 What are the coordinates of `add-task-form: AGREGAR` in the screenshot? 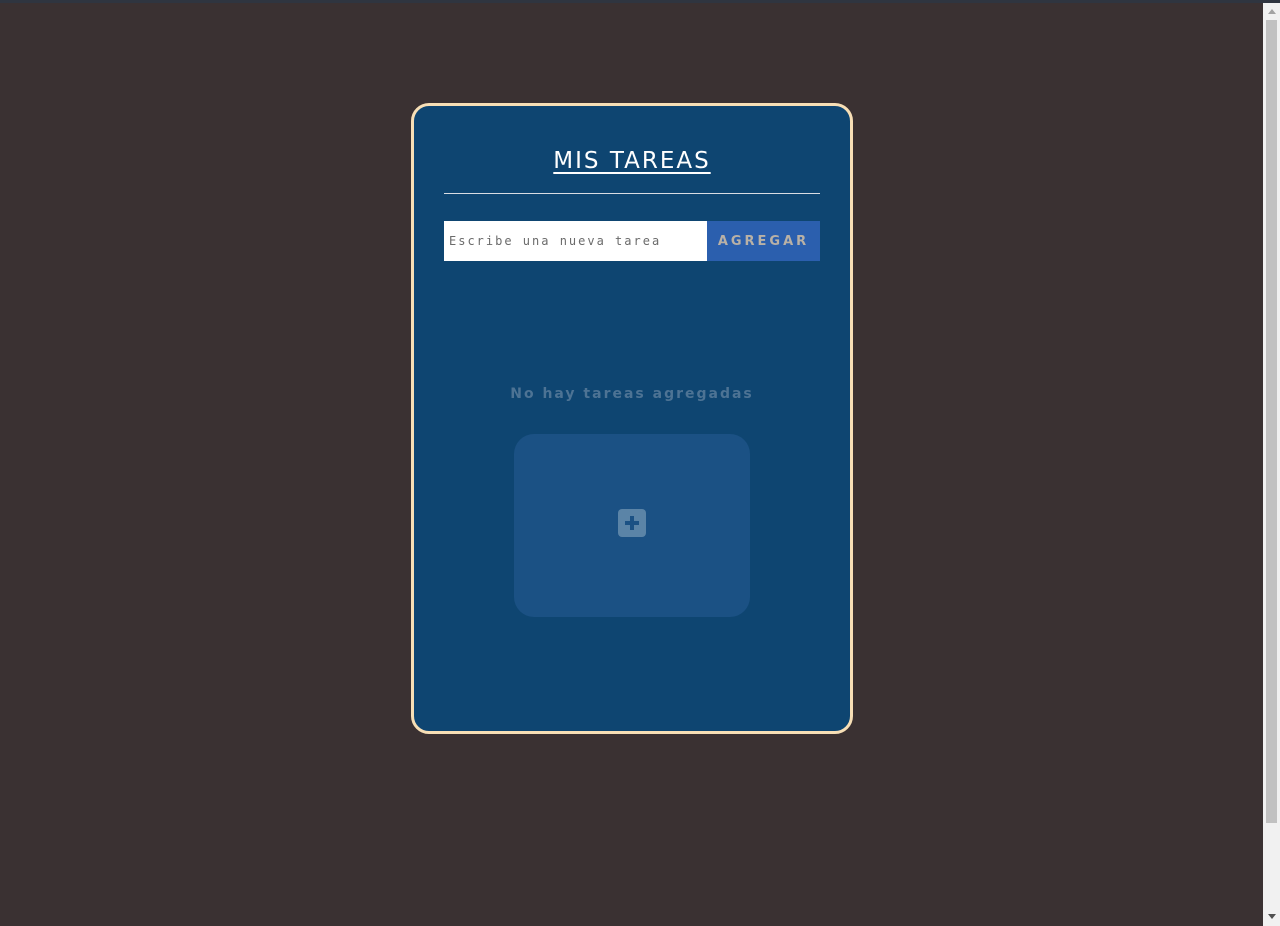 It's located at (632, 241).